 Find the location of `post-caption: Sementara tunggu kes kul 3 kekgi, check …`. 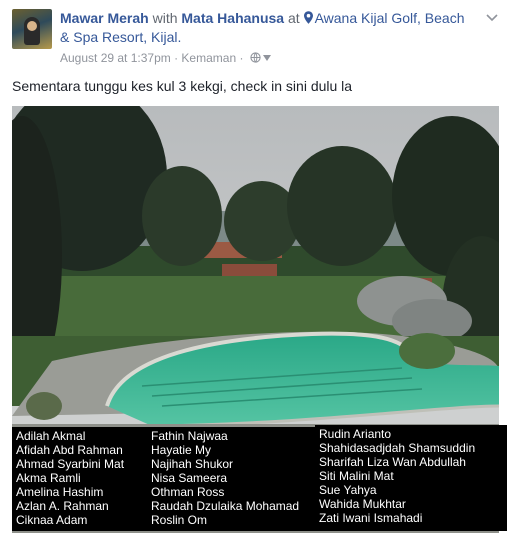

post-caption: Sementara tunggu kes kul 3 kekgi, check … is located at coordinates (182, 86).